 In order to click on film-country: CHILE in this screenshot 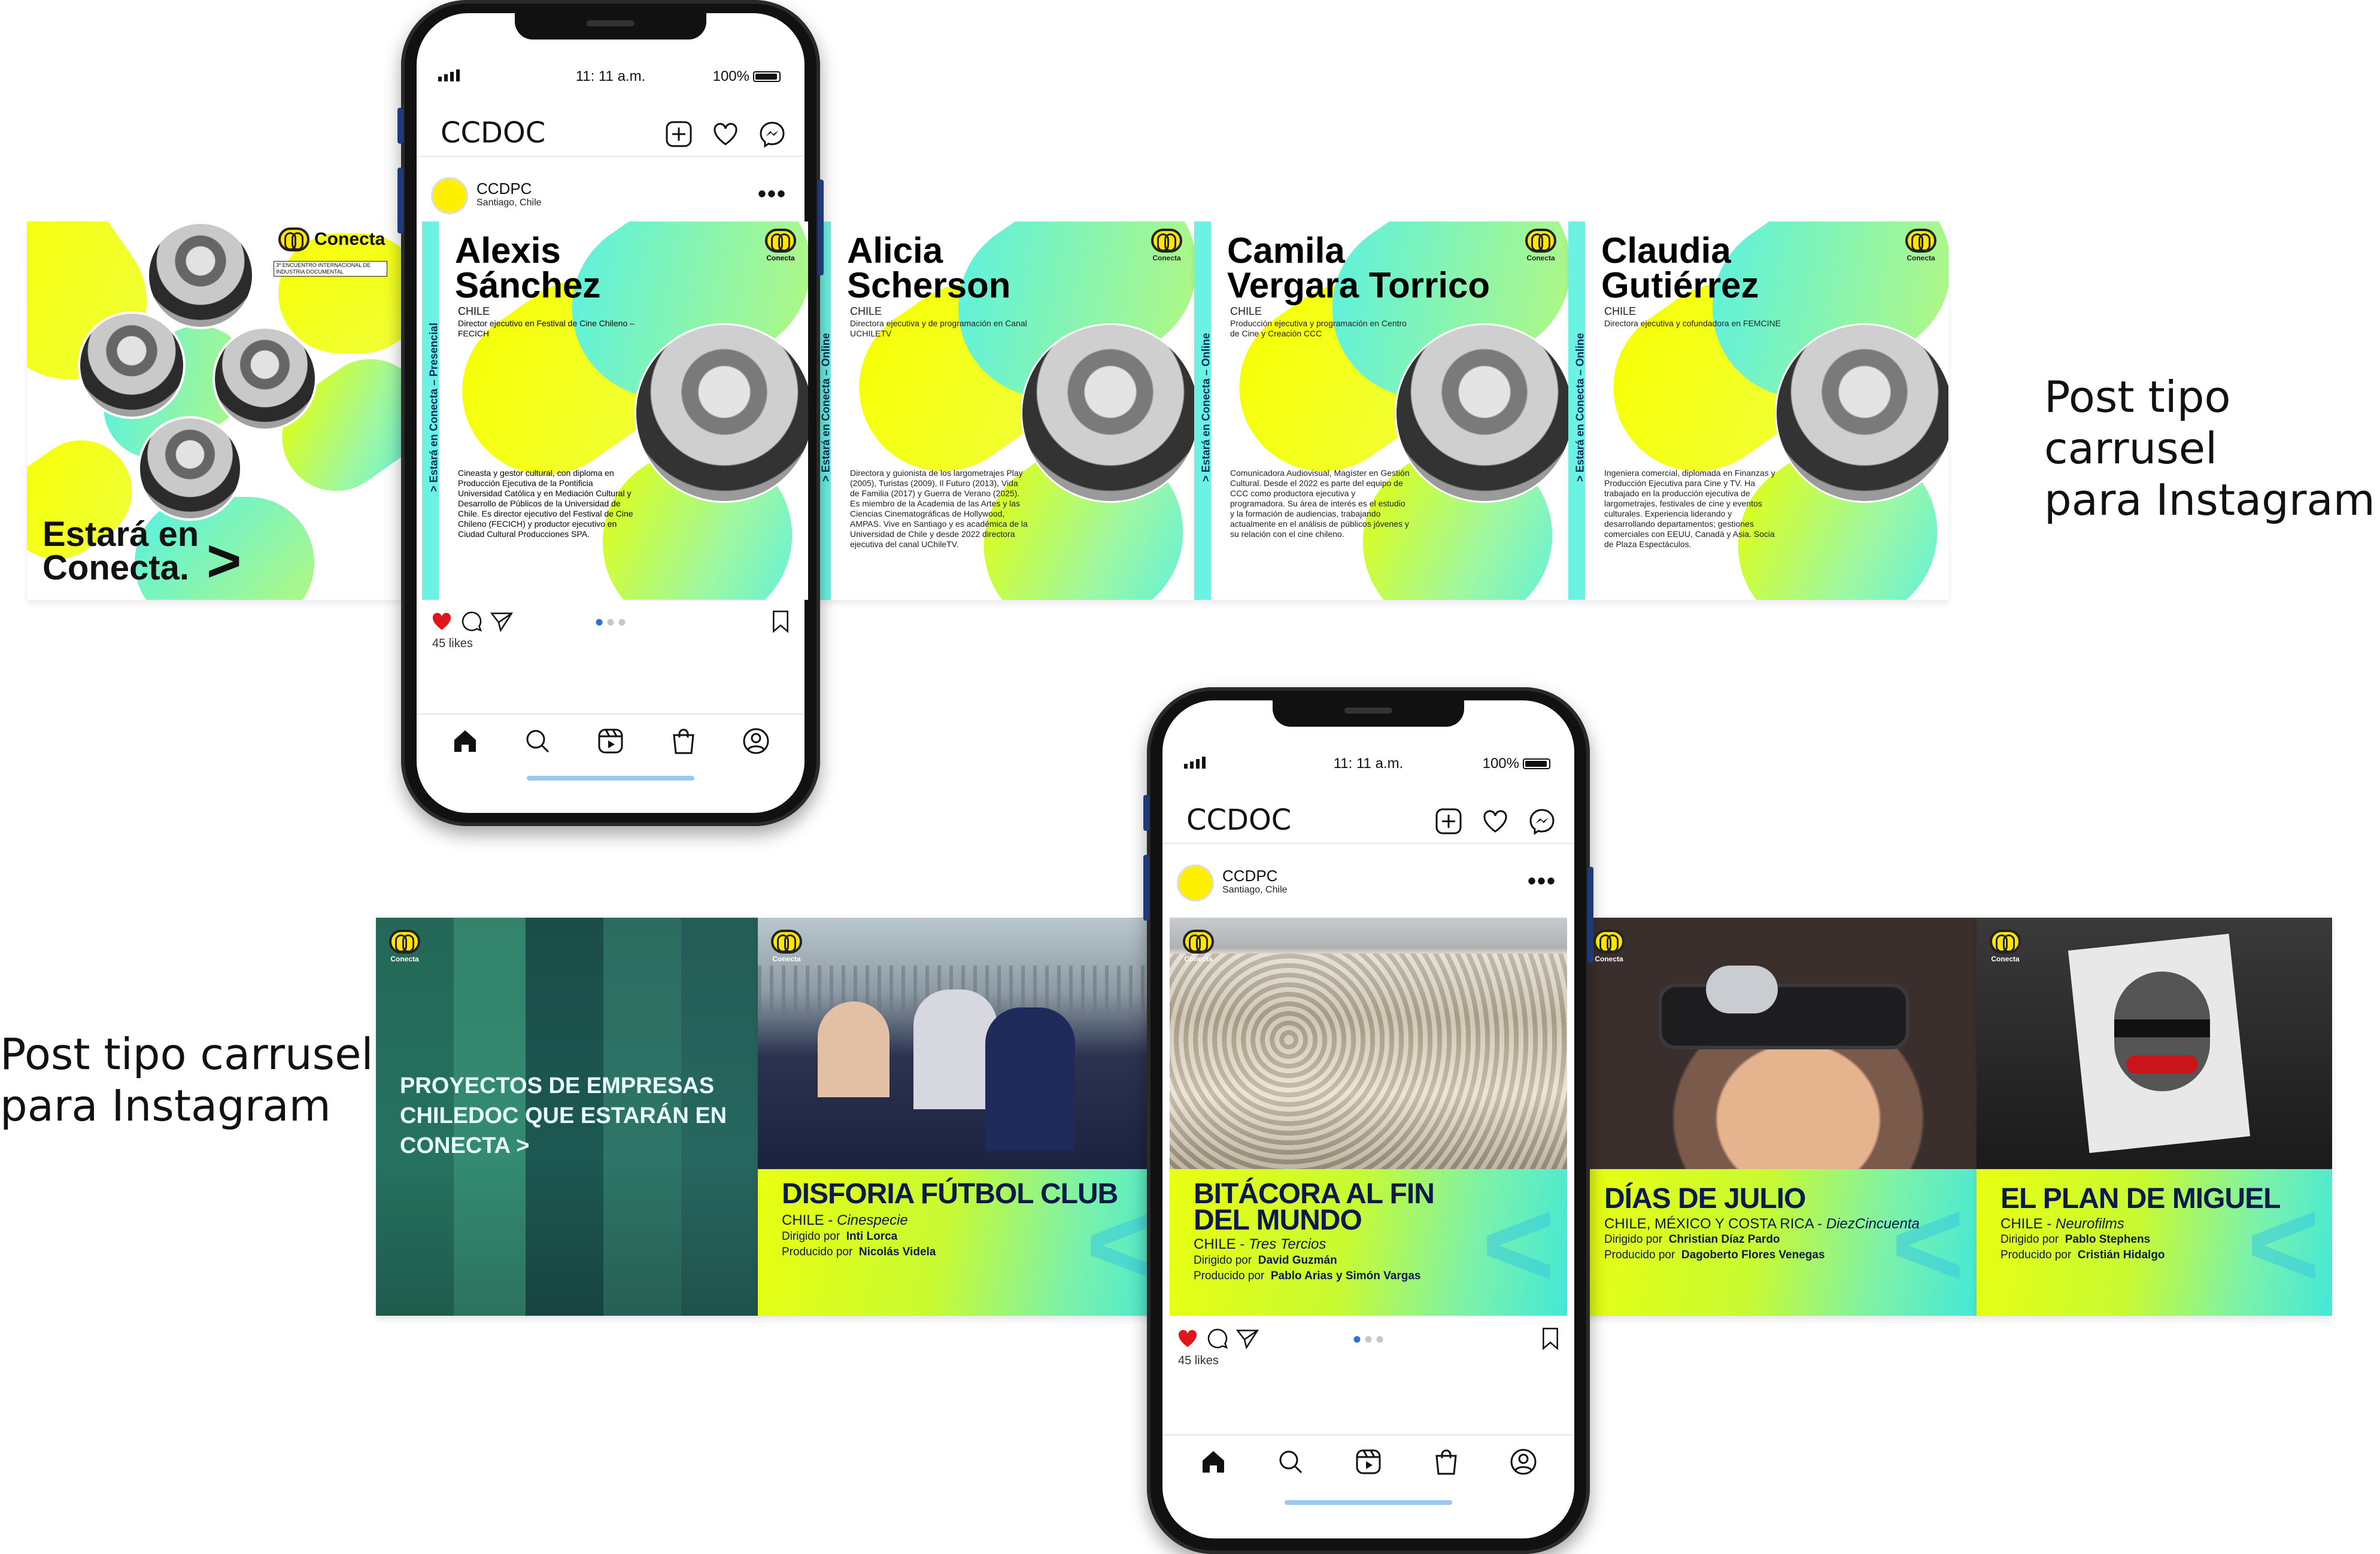, I will do `click(803, 1220)`.